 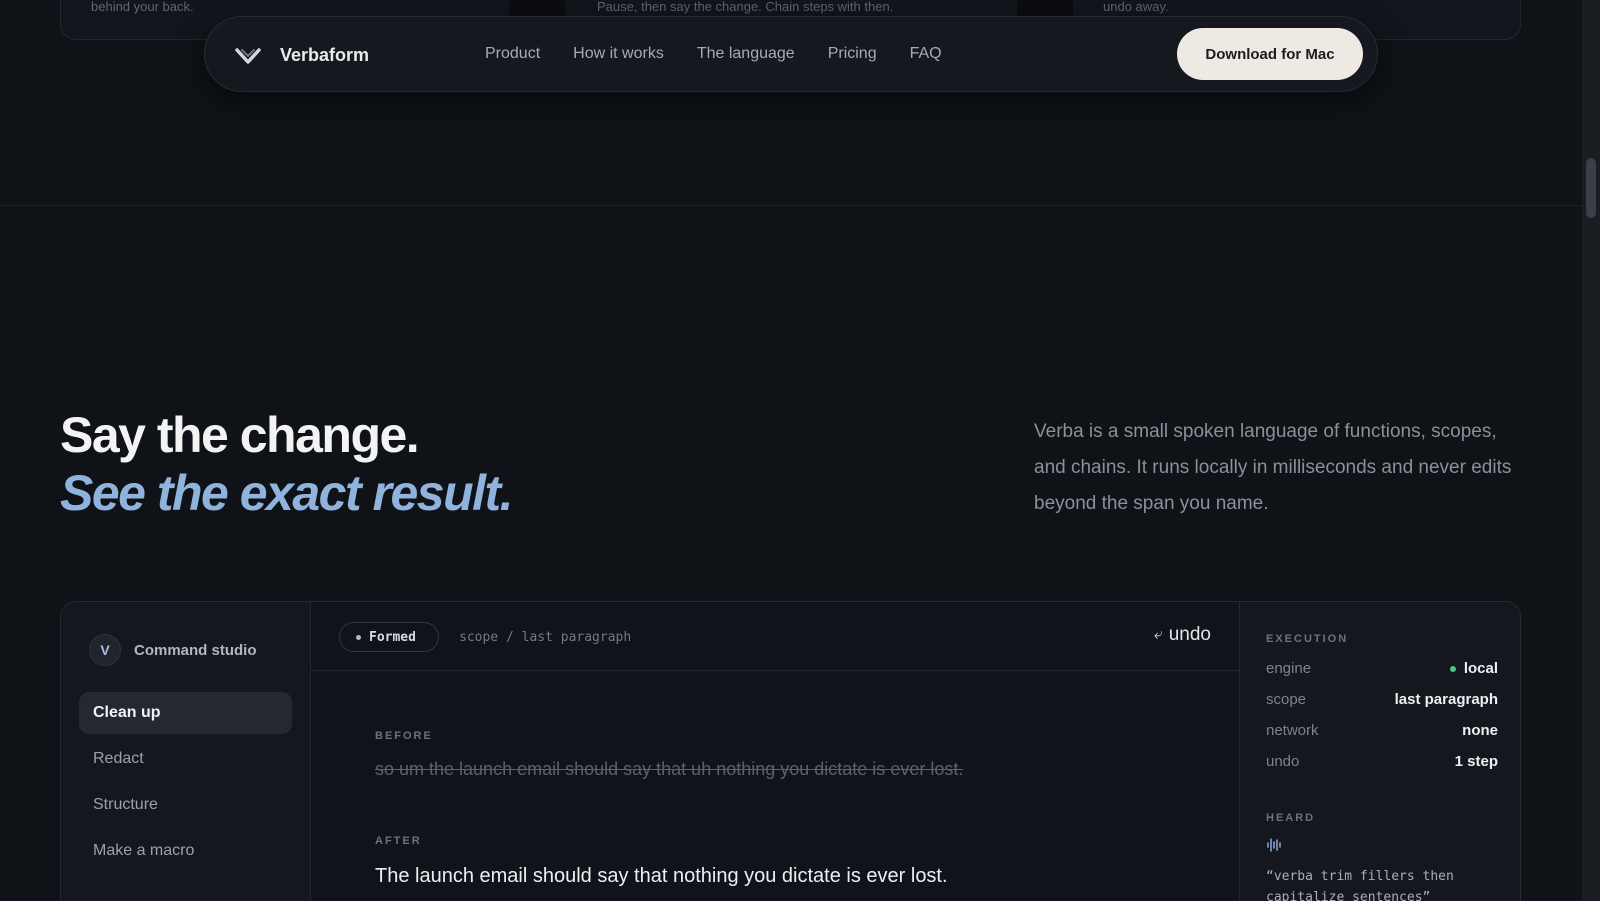 What do you see at coordinates (1158, 634) in the screenshot?
I see `undo-arrow-icon: ⤶` at bounding box center [1158, 634].